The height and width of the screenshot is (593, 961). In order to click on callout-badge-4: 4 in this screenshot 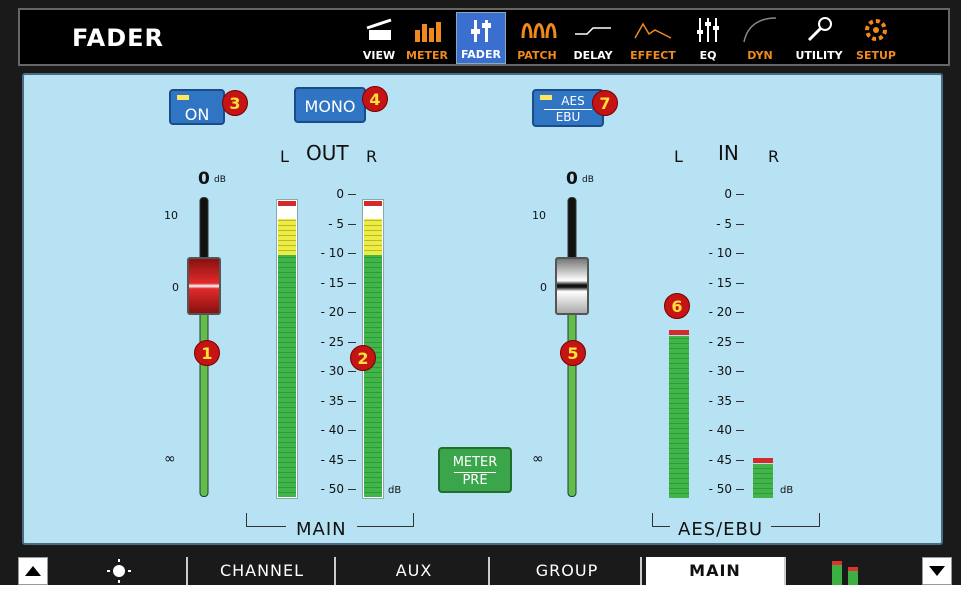, I will do `click(375, 99)`.